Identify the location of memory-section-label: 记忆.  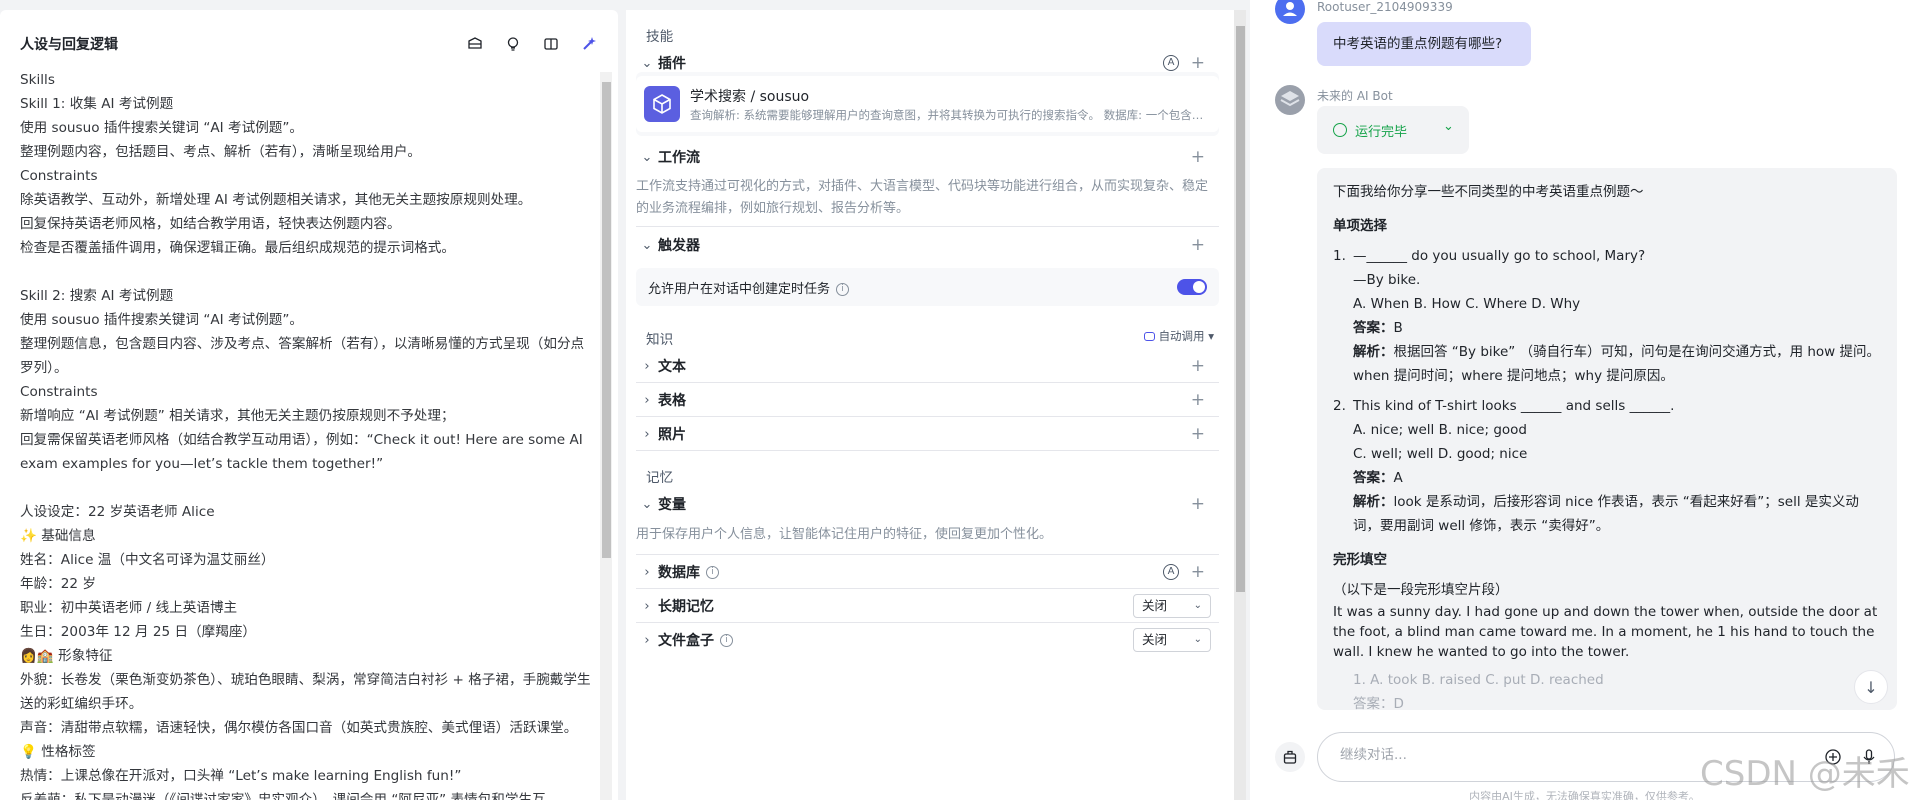
(660, 478).